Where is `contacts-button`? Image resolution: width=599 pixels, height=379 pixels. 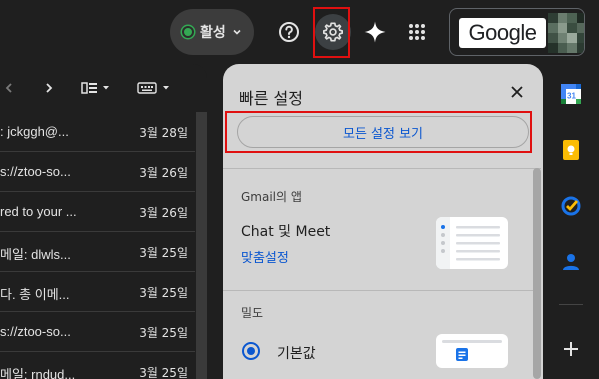 contacts-button is located at coordinates (571, 262).